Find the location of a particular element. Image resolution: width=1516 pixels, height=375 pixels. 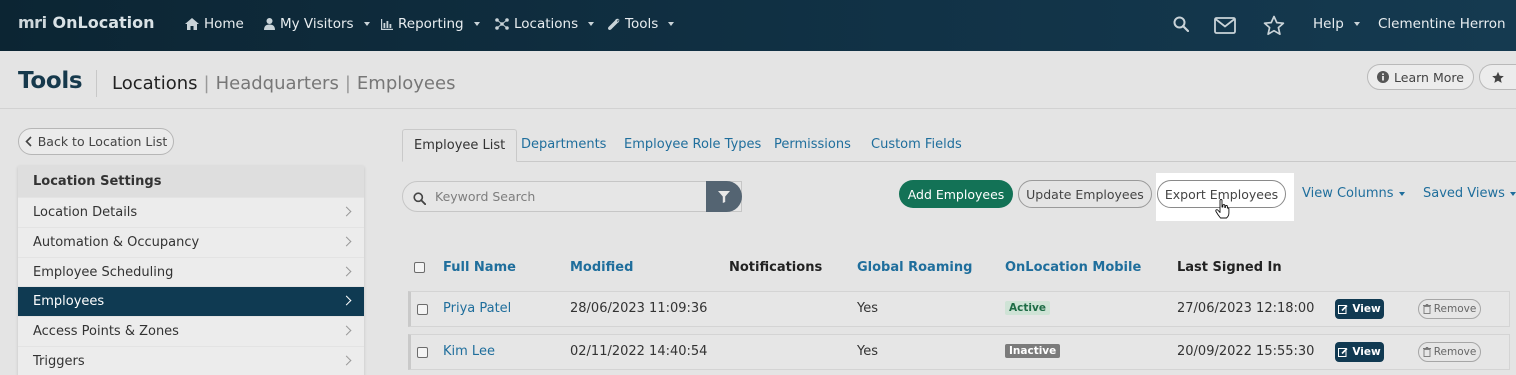

sidebar-item-access-points-zones: Access Points & Zones is located at coordinates (191, 331).